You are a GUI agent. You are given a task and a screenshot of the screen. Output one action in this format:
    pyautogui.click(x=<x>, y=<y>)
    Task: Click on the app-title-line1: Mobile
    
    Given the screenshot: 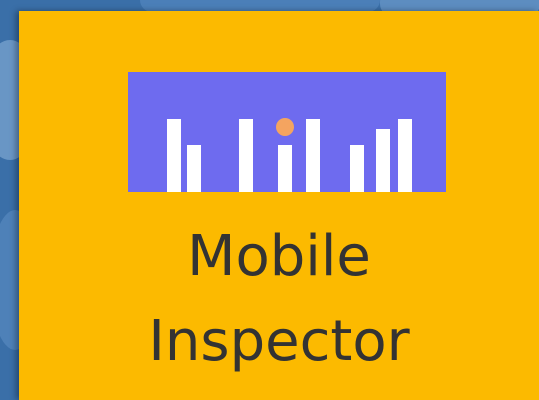 What is the action you would take?
    pyautogui.click(x=279, y=256)
    